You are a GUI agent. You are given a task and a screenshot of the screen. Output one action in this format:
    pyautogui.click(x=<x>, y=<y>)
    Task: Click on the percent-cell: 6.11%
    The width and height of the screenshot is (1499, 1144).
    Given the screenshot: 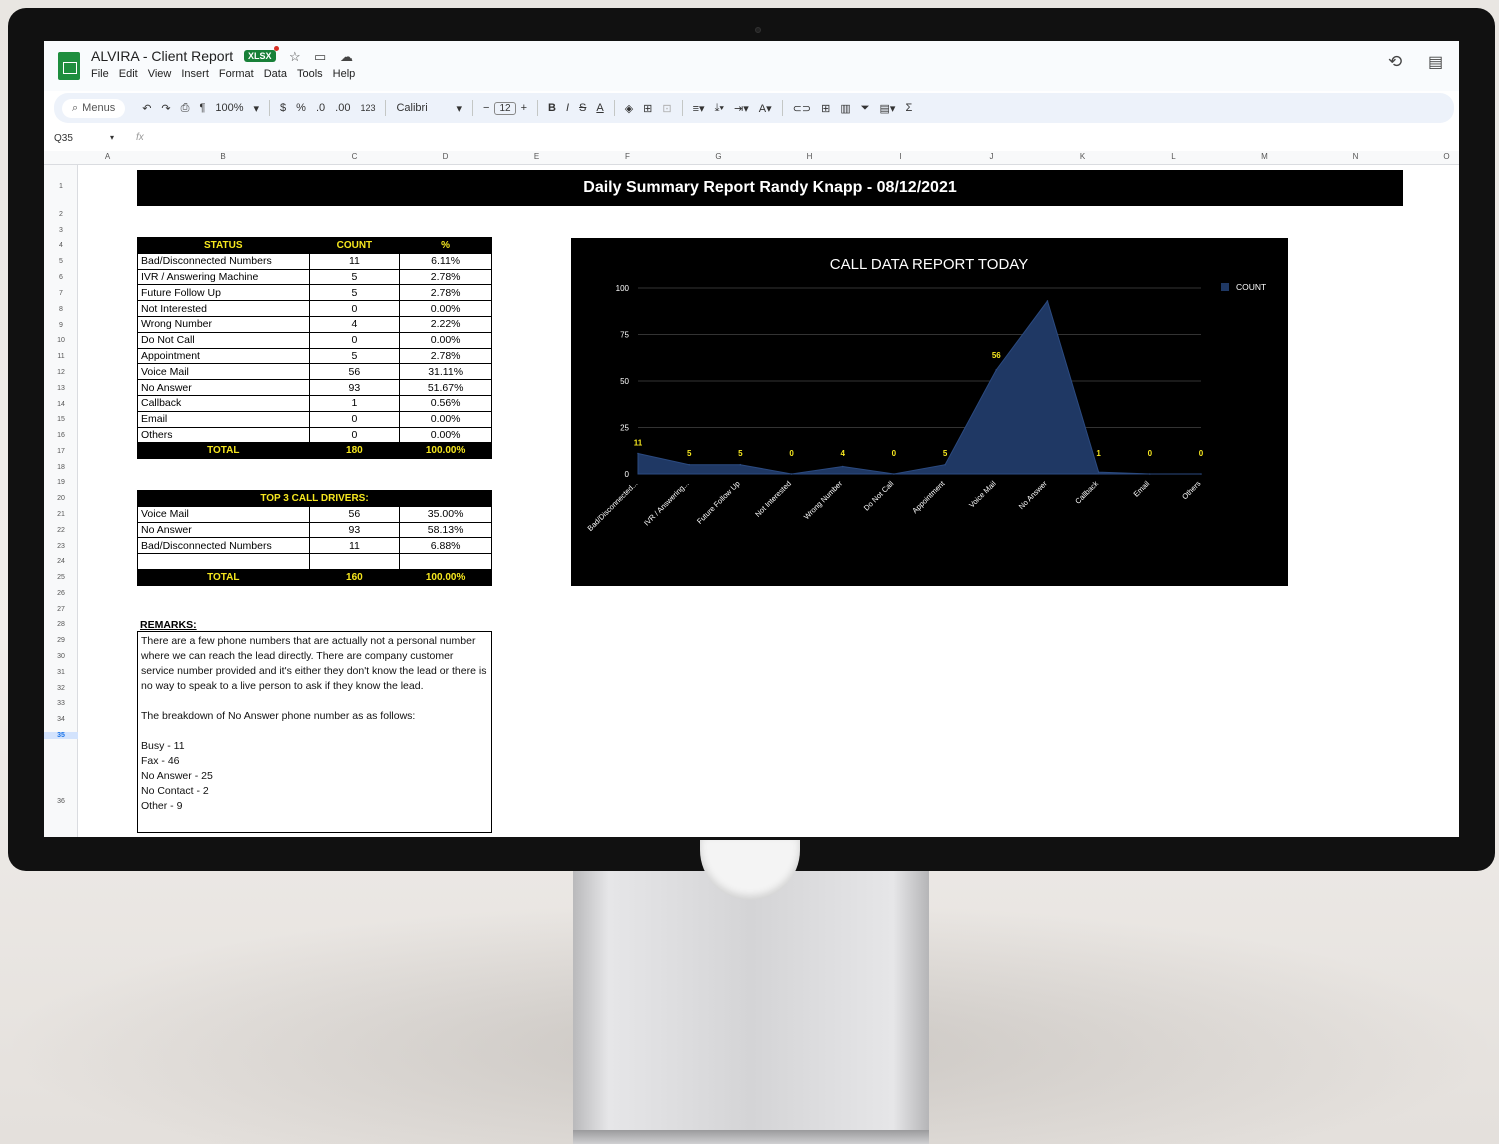 What is the action you would take?
    pyautogui.click(x=445, y=261)
    